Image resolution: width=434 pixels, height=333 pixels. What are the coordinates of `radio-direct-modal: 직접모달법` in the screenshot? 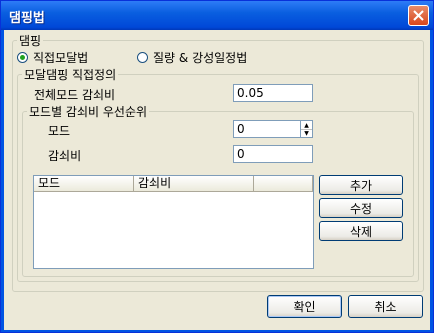 It's located at (52, 57).